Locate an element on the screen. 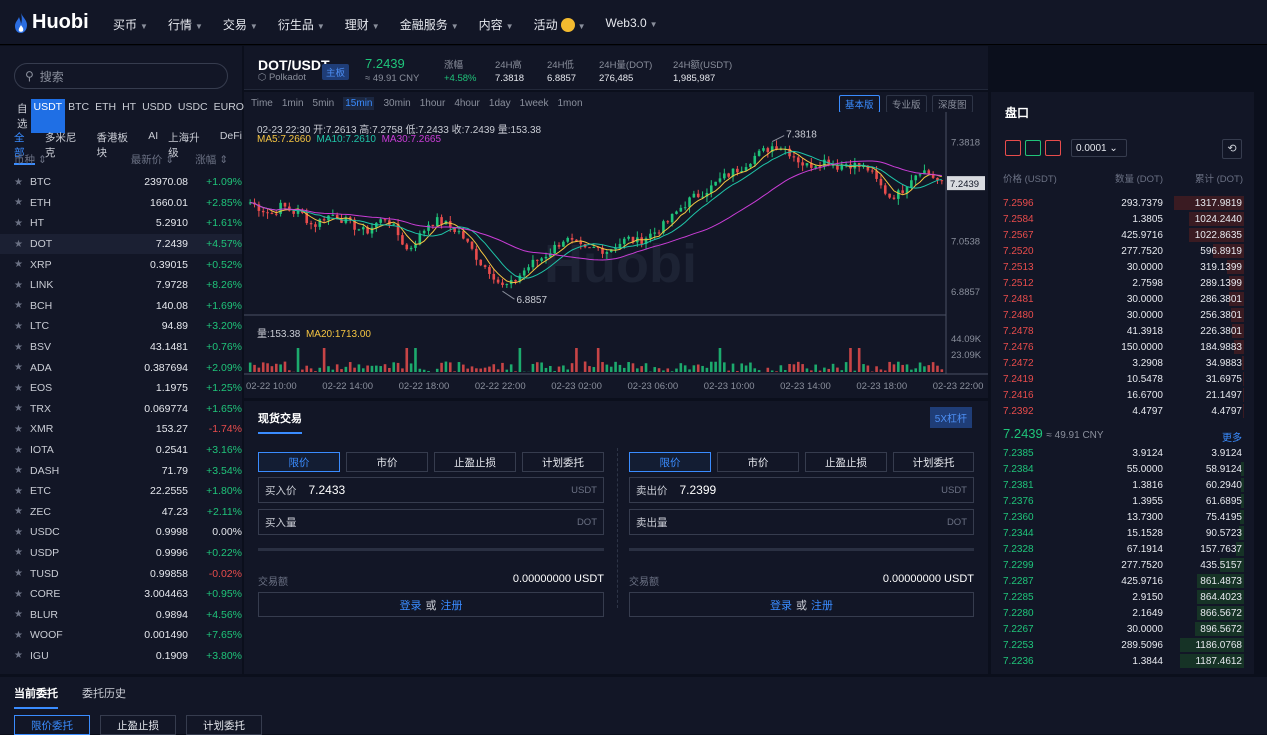 The height and width of the screenshot is (735, 1267). nav-item-derivatives: 衍生品▼ is located at coordinates (301, 24).